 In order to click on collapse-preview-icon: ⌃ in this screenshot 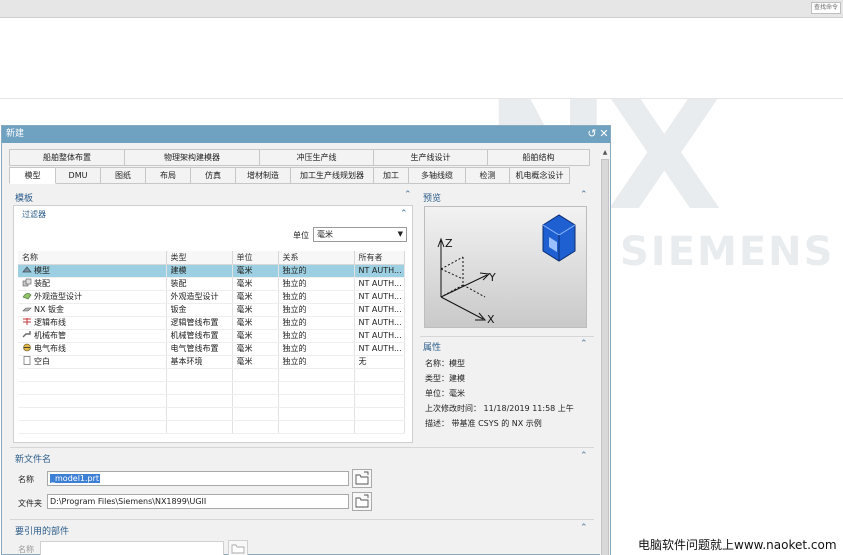, I will do `click(584, 195)`.